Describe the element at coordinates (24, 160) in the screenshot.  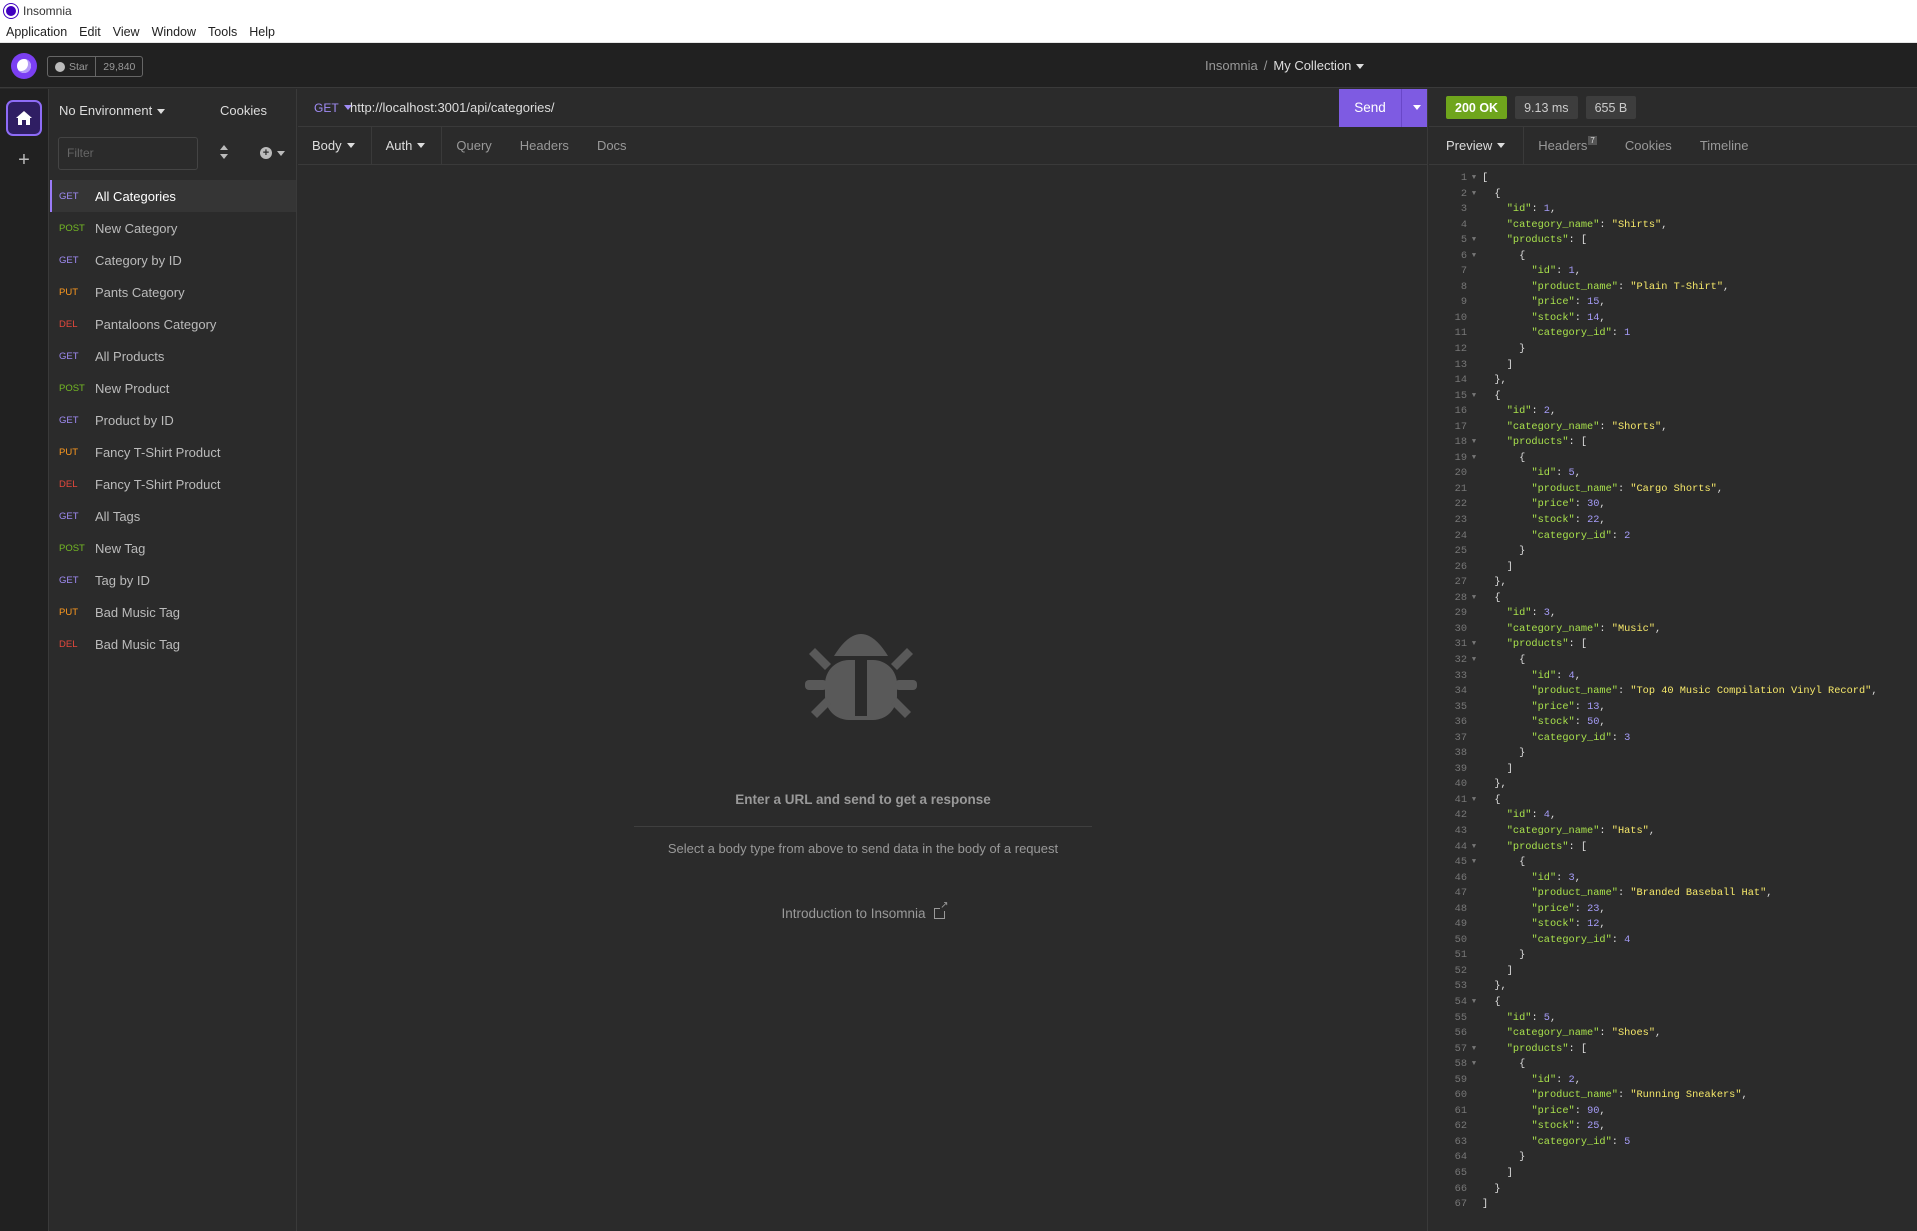
I see `add-workspace-button: +` at that location.